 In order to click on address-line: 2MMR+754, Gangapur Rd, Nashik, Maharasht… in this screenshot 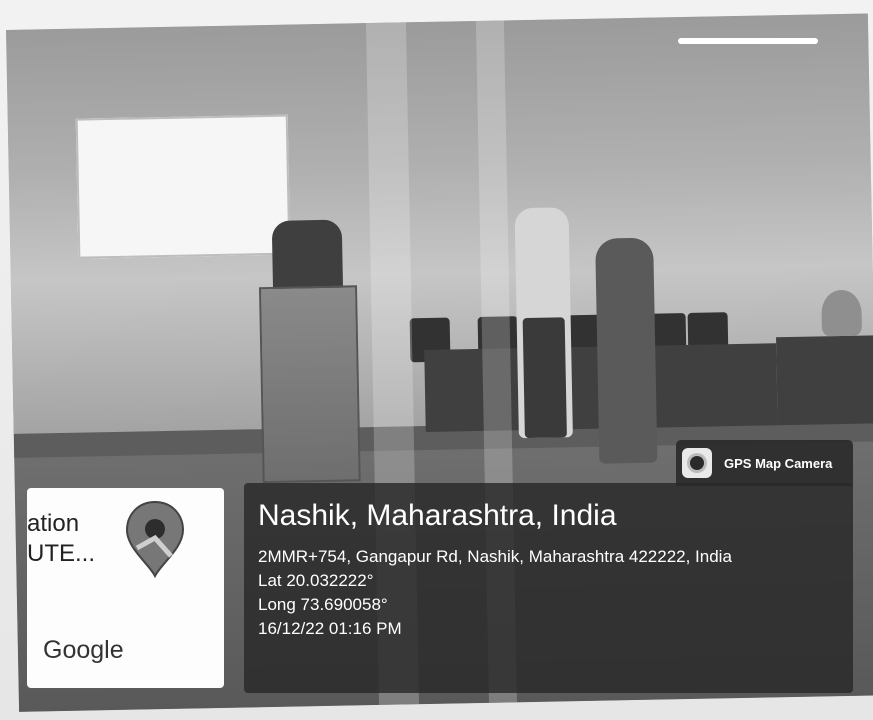, I will do `click(495, 556)`.